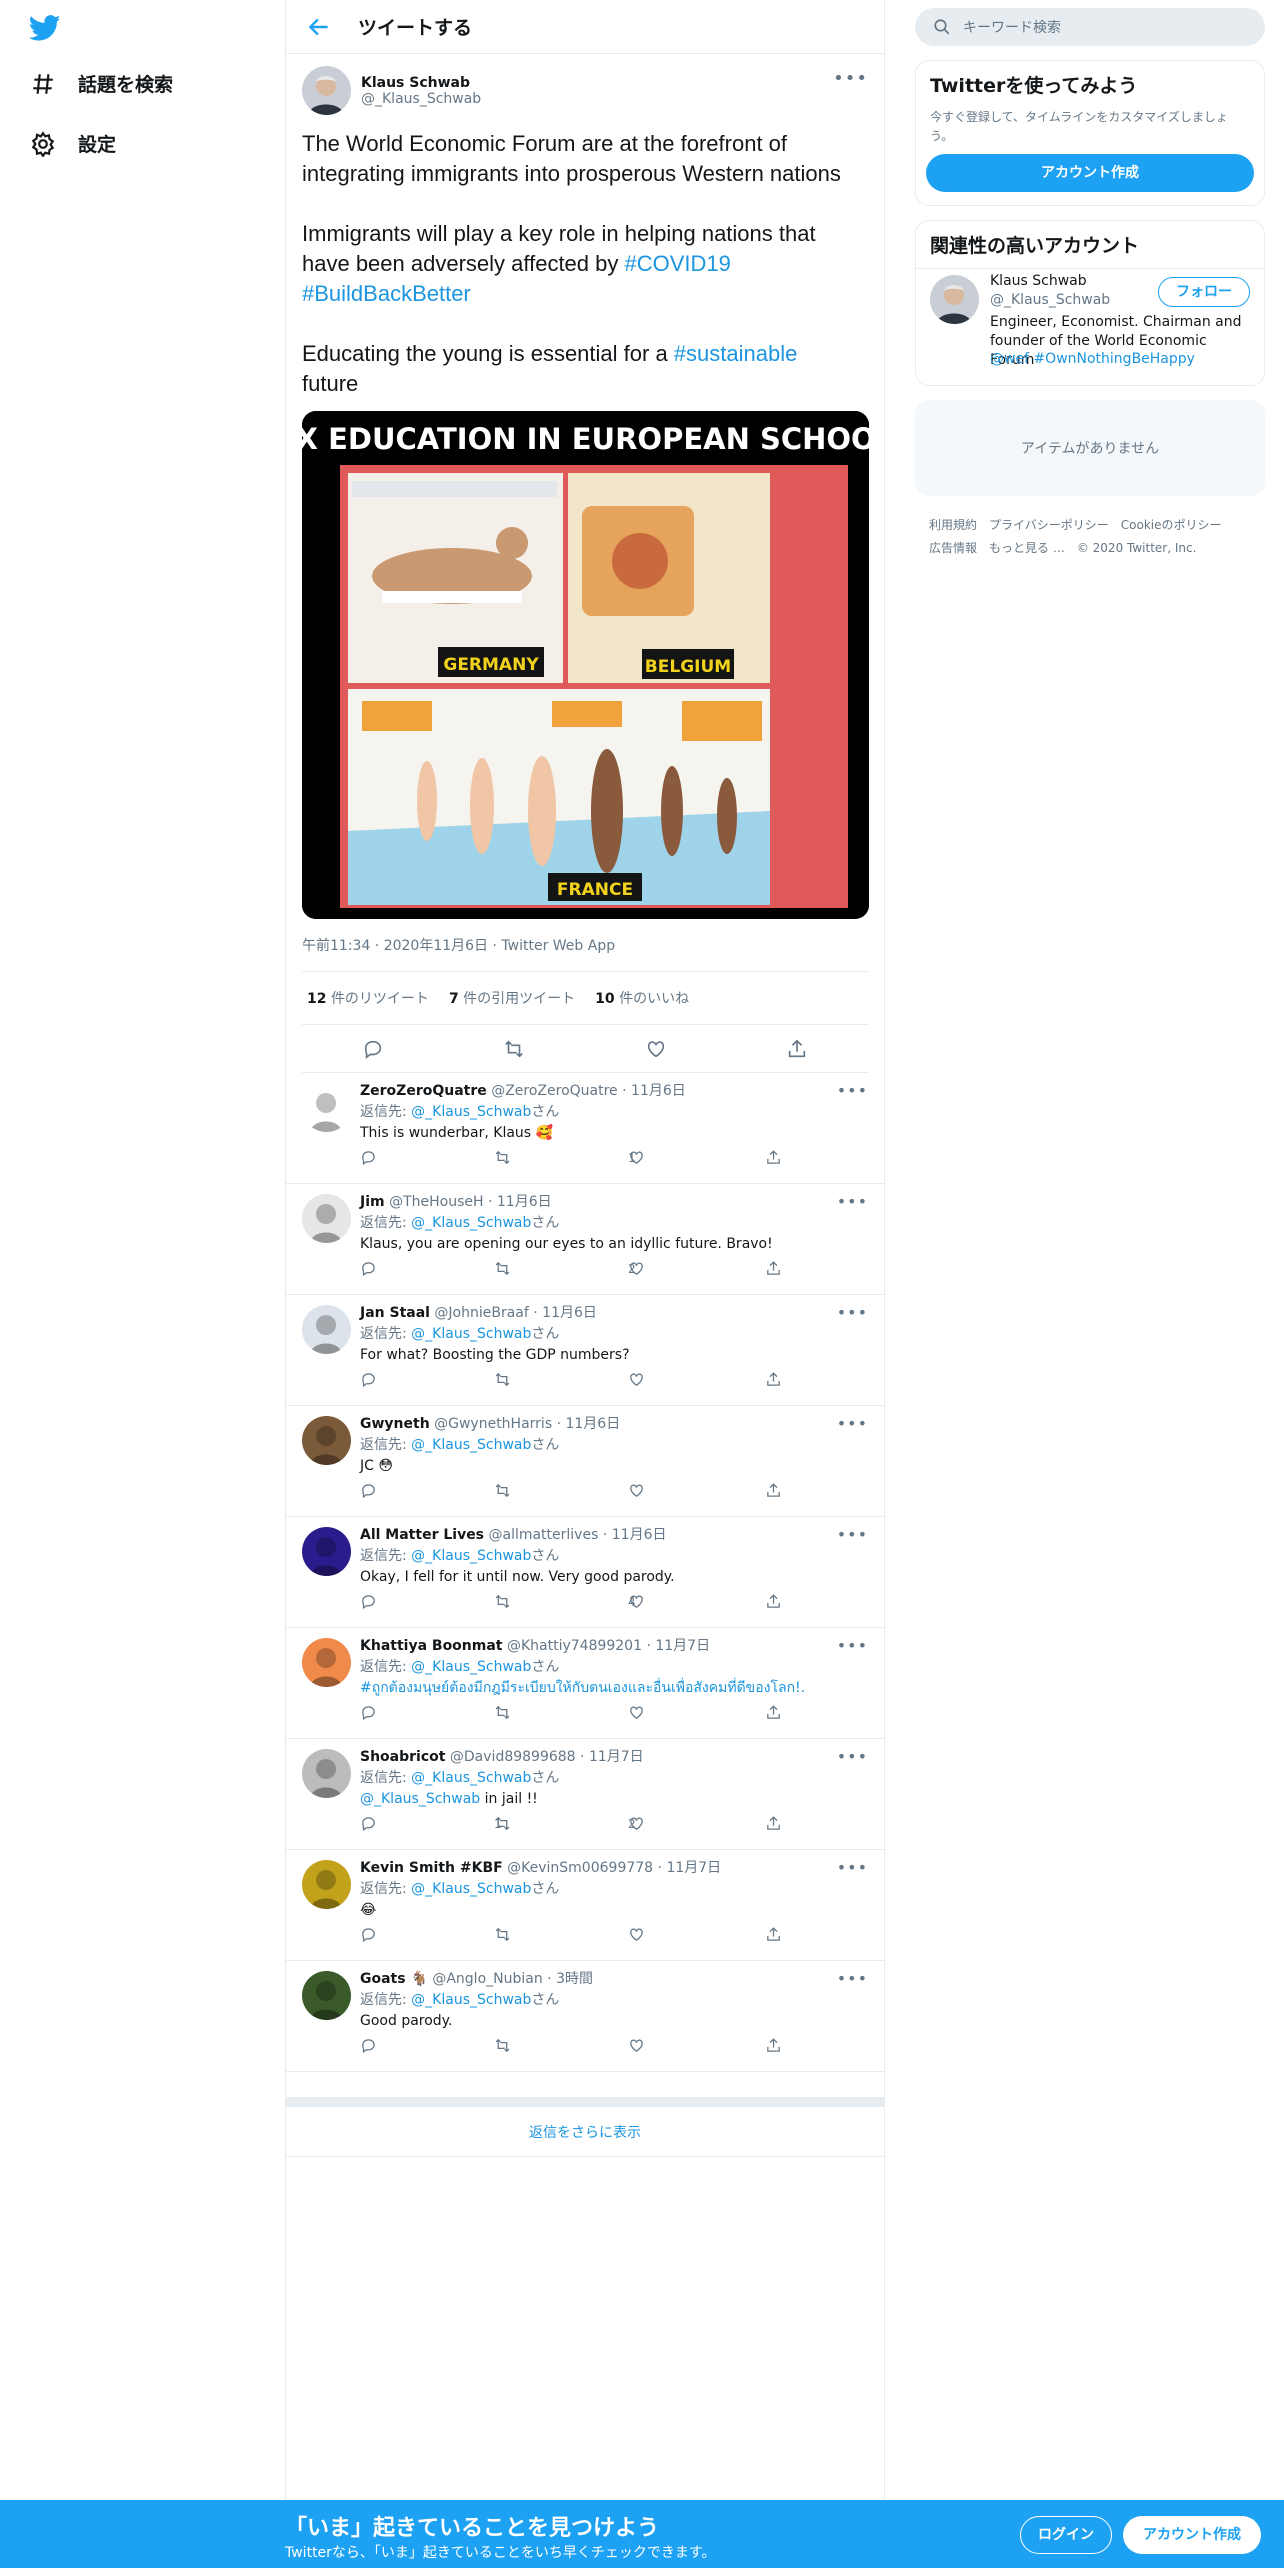  I want to click on reply-author-handle: @GwynethHarris, so click(493, 1424).